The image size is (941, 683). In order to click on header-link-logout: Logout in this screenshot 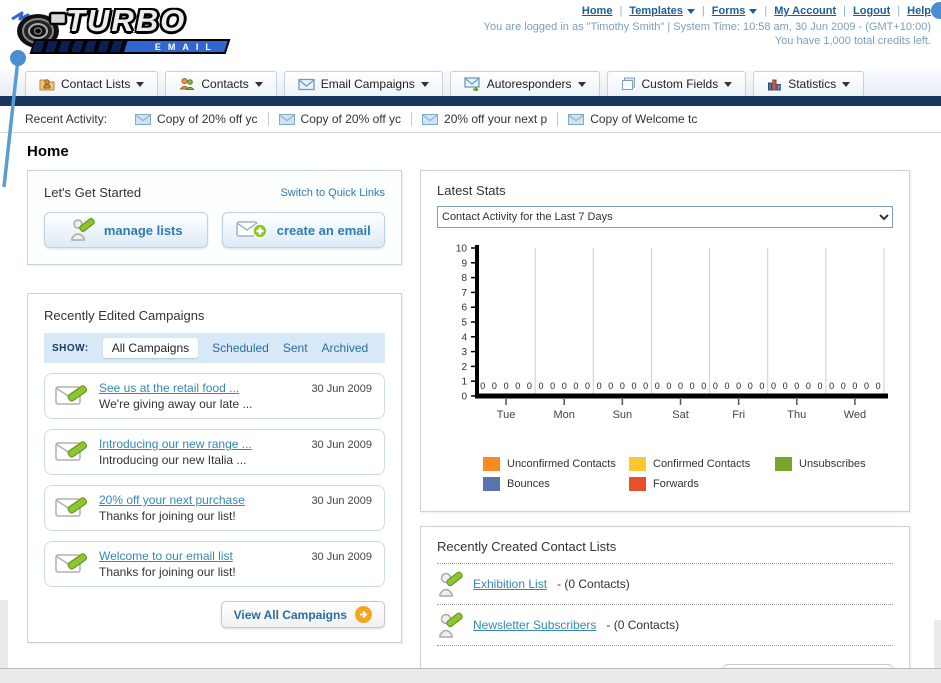, I will do `click(871, 11)`.